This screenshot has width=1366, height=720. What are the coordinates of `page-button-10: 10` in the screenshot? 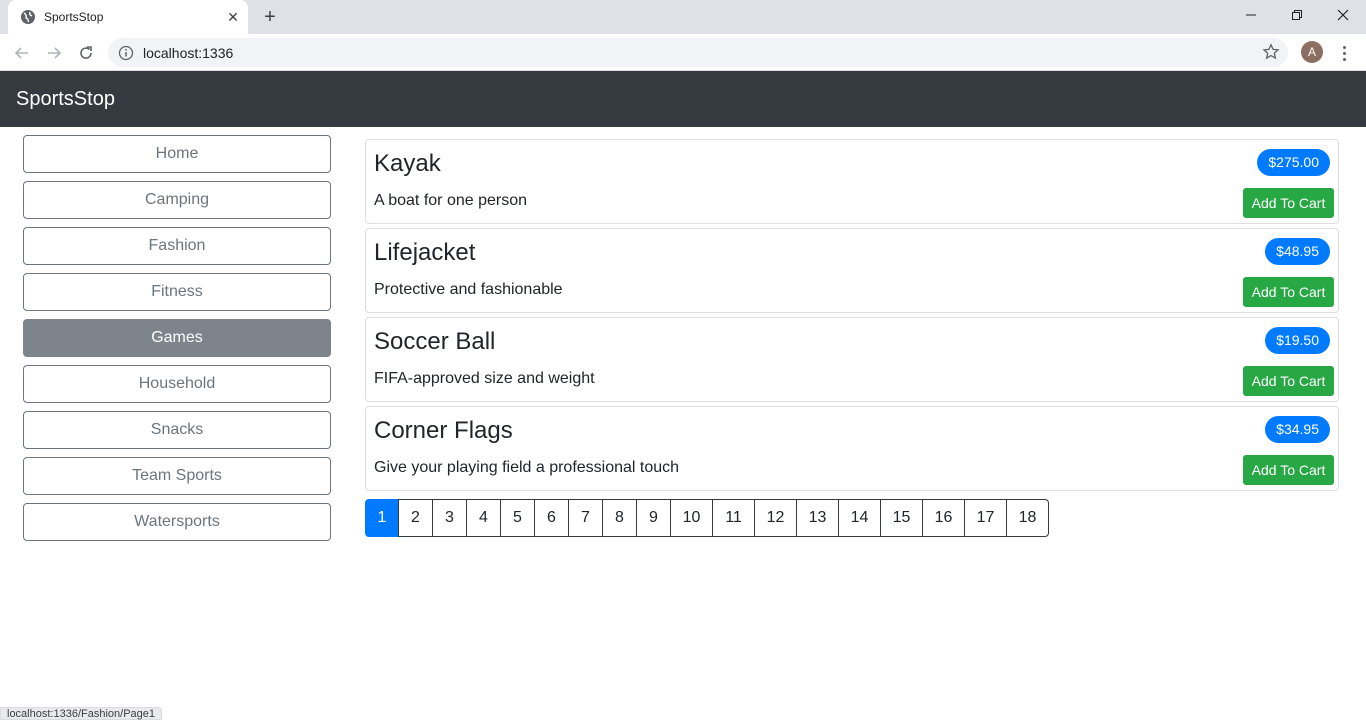 It's located at (691, 518).